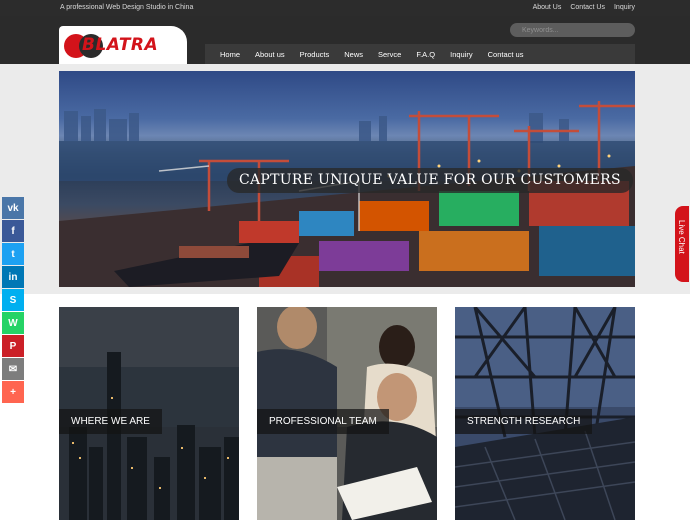 The image size is (690, 520). What do you see at coordinates (315, 54) in the screenshot?
I see `nav-products: Products` at bounding box center [315, 54].